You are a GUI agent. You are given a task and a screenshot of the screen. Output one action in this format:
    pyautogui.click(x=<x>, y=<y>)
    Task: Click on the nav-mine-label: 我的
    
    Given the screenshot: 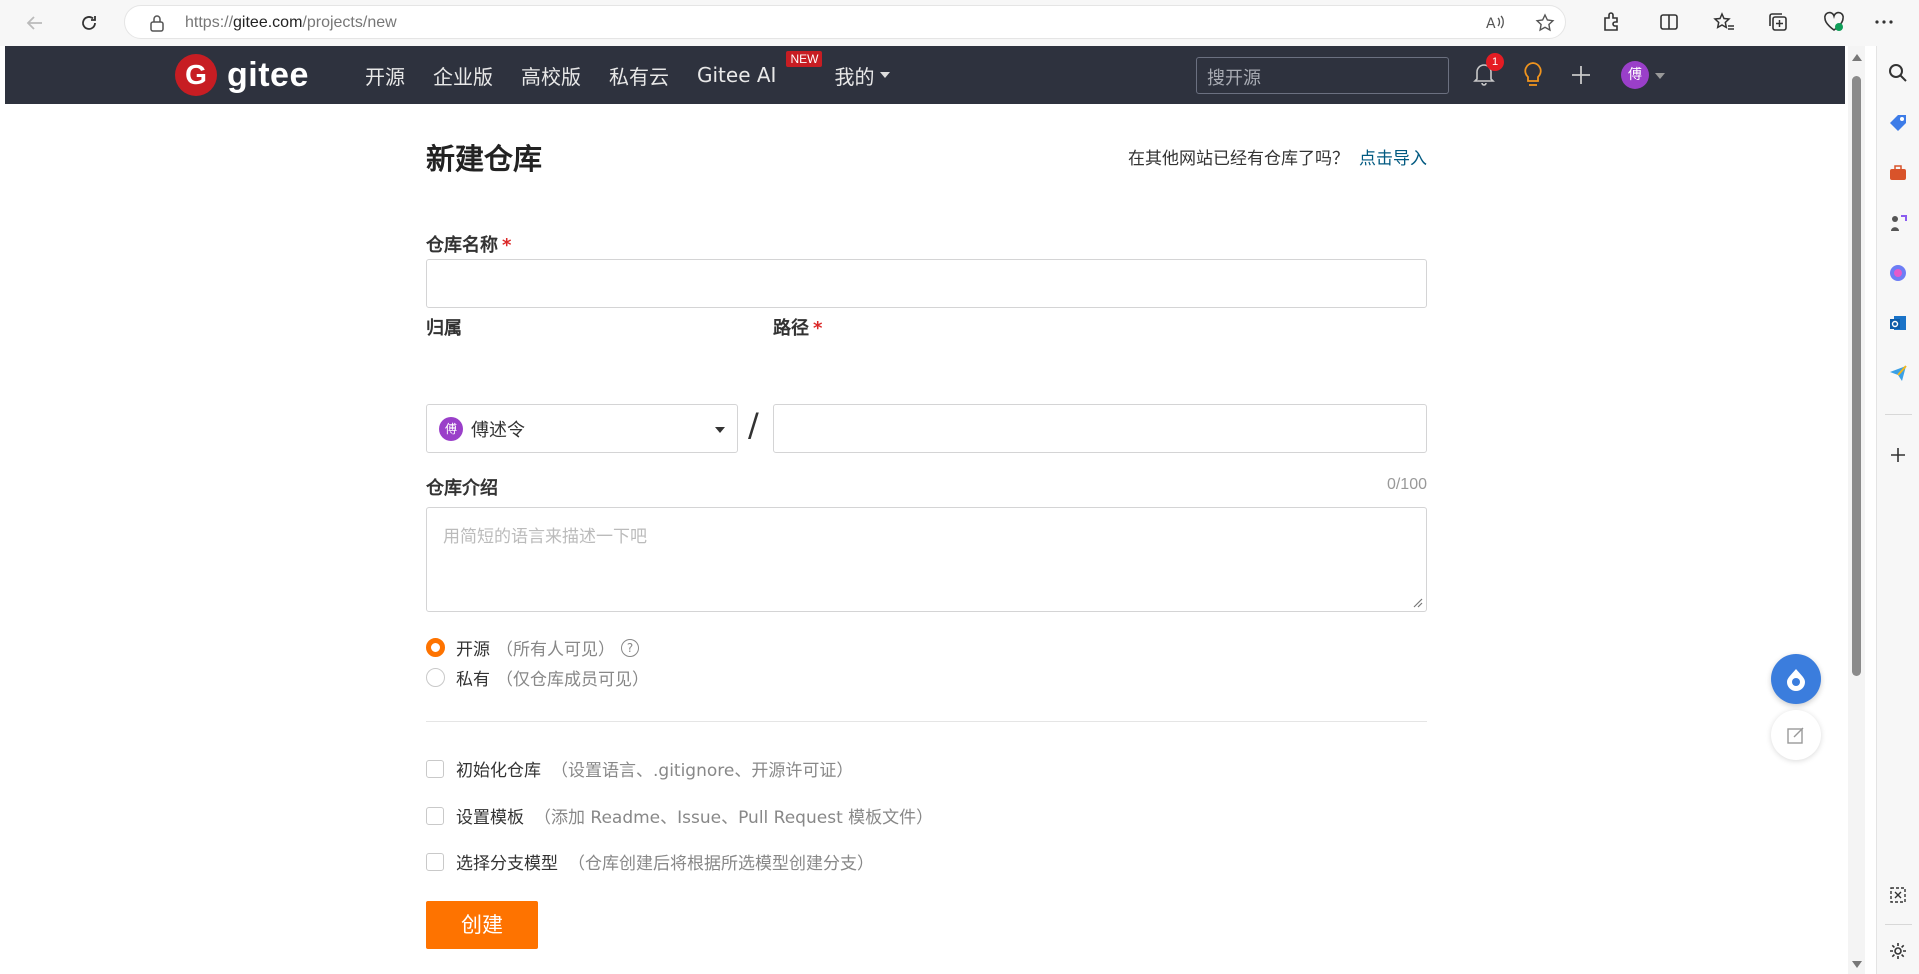 What is the action you would take?
    pyautogui.click(x=854, y=76)
    